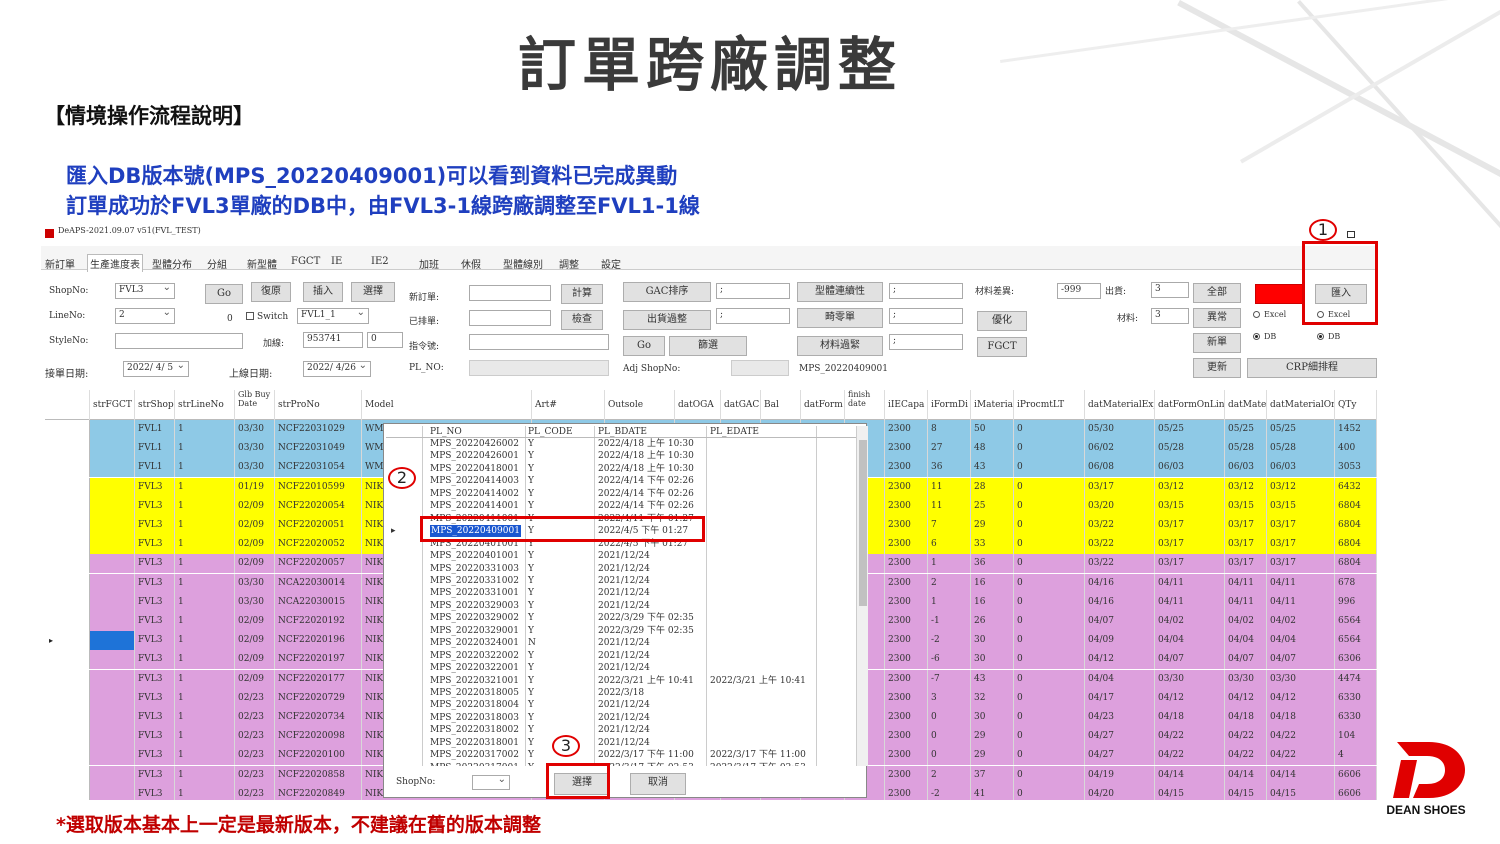  I want to click on tab-0: 新訂單, so click(60, 263).